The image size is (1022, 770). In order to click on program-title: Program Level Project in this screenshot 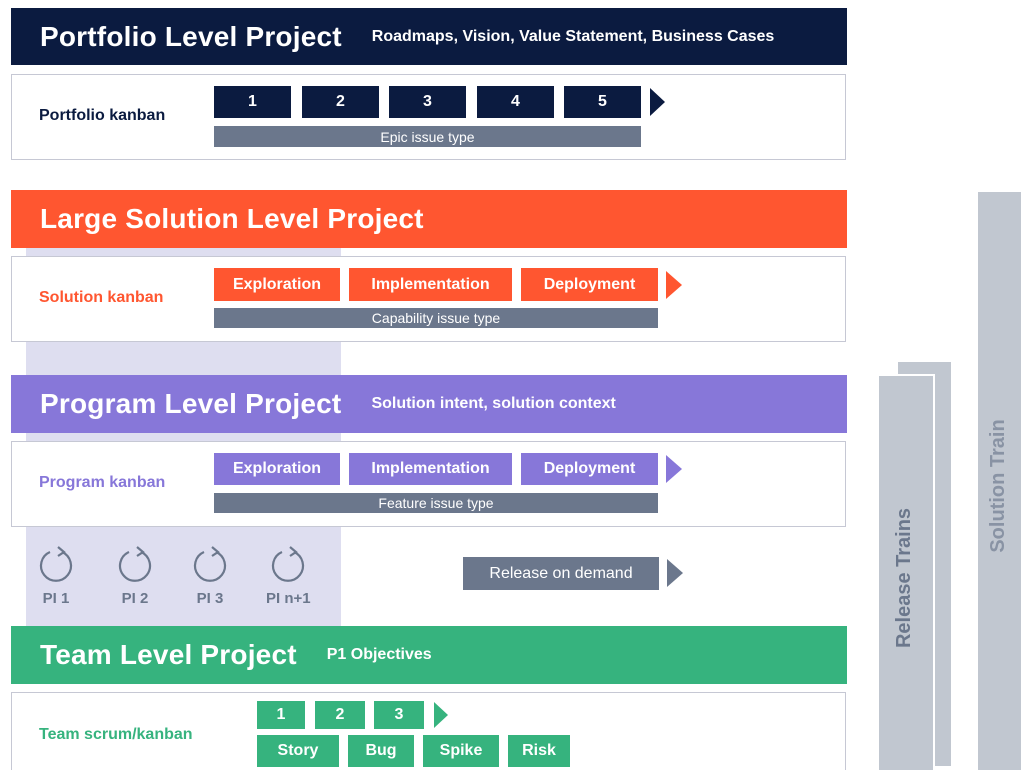, I will do `click(191, 403)`.